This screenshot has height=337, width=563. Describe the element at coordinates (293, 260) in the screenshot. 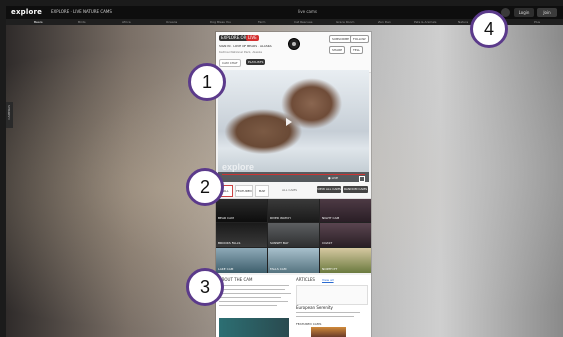

I see `thumbnail-card: FALLS CAM` at that location.